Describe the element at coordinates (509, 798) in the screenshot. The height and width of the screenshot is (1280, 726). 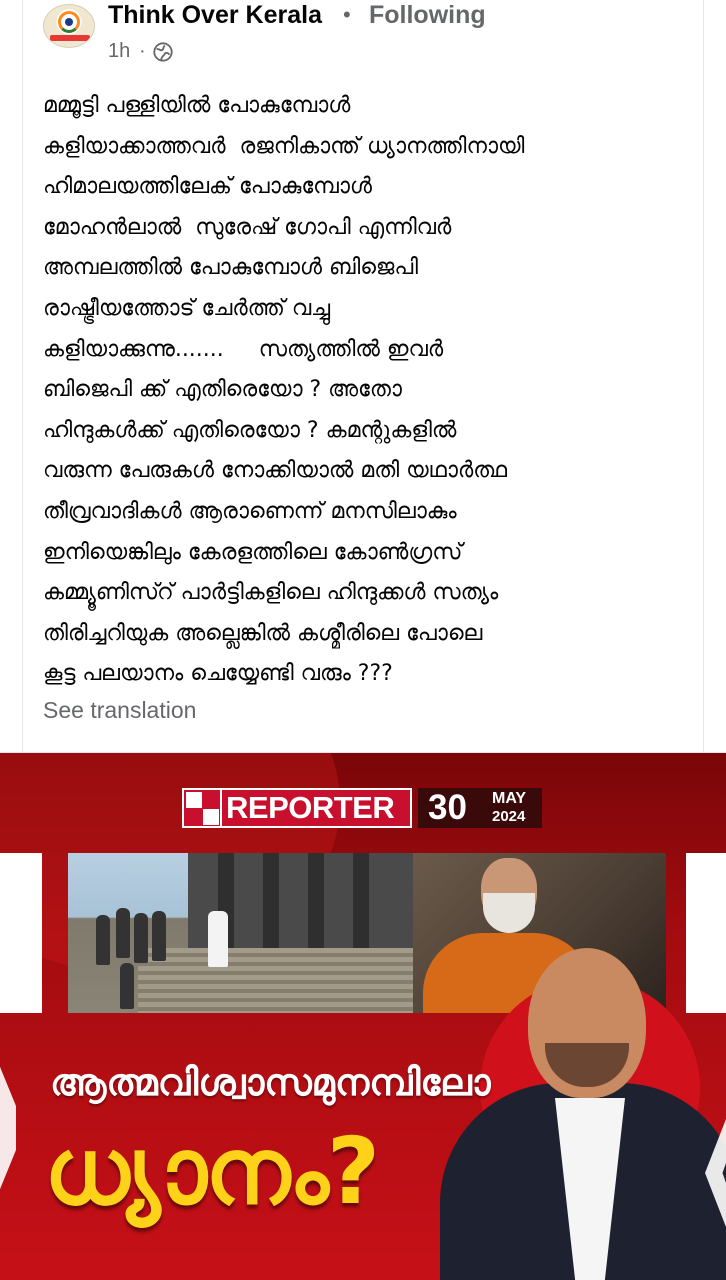
I see `date-month: MAY` at that location.